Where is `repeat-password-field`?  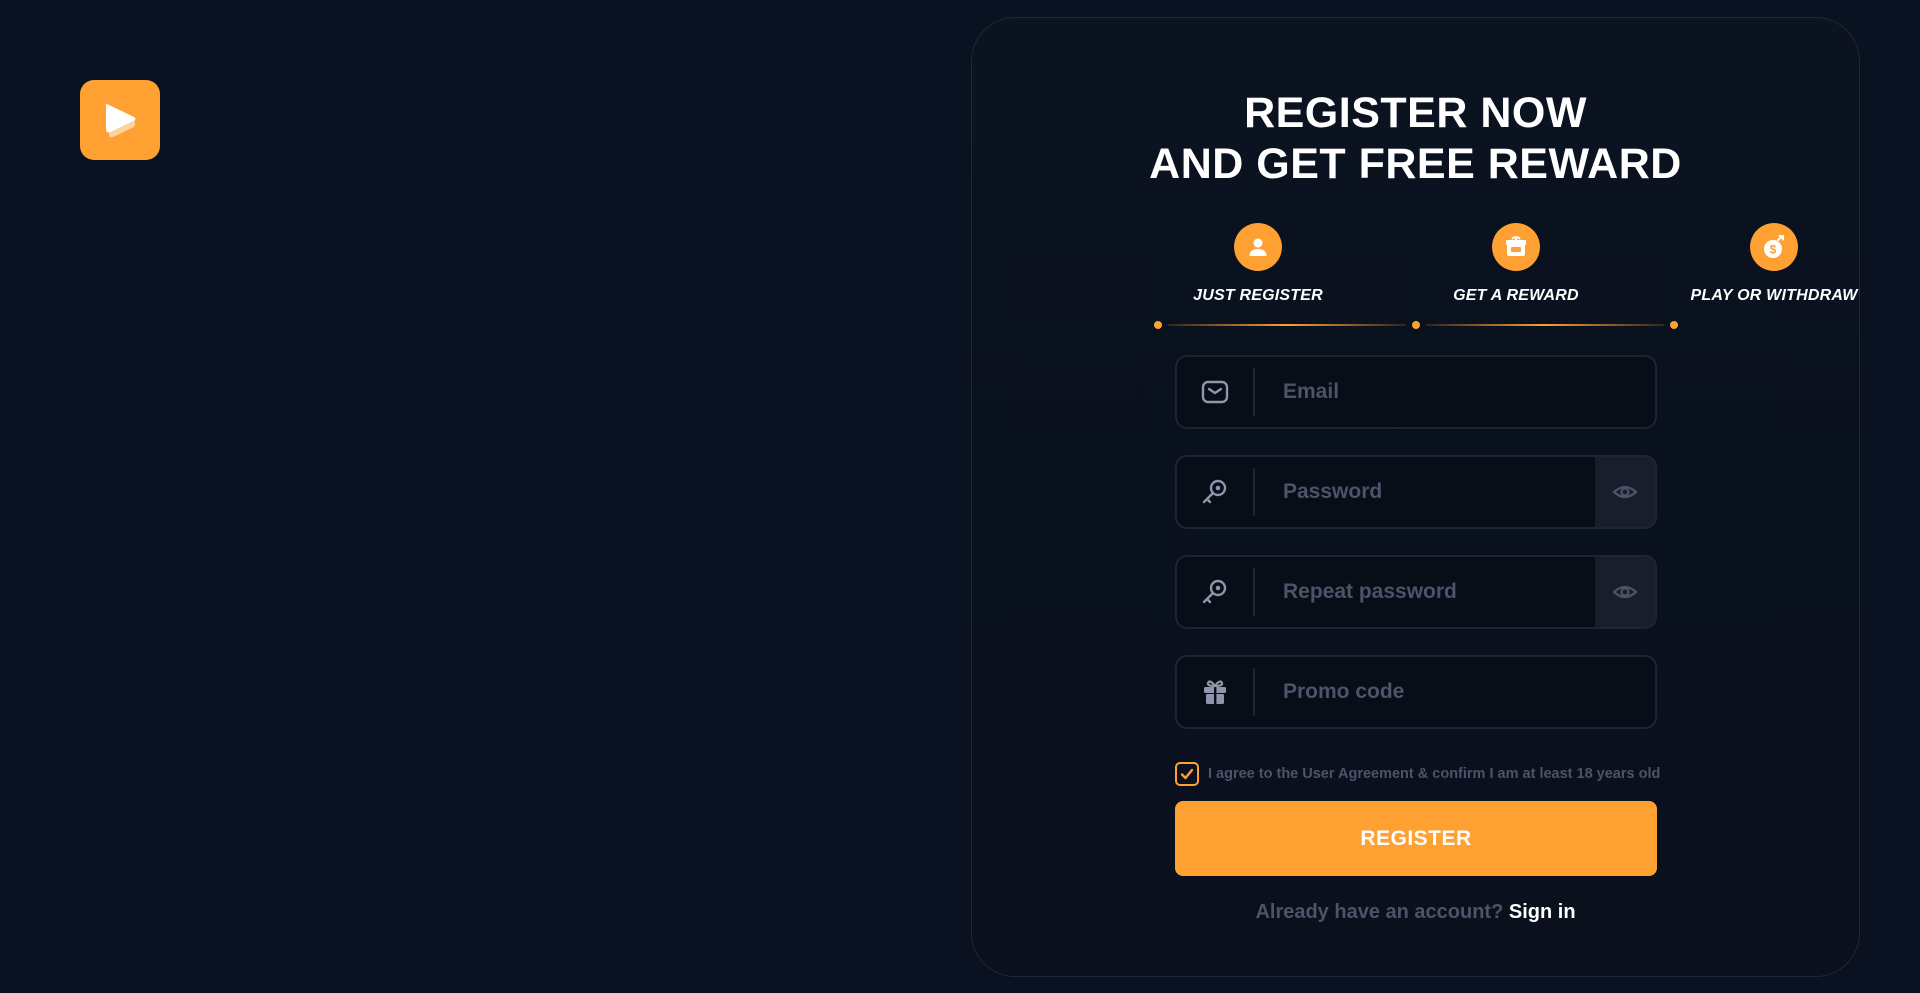 repeat-password-field is located at coordinates (1416, 592).